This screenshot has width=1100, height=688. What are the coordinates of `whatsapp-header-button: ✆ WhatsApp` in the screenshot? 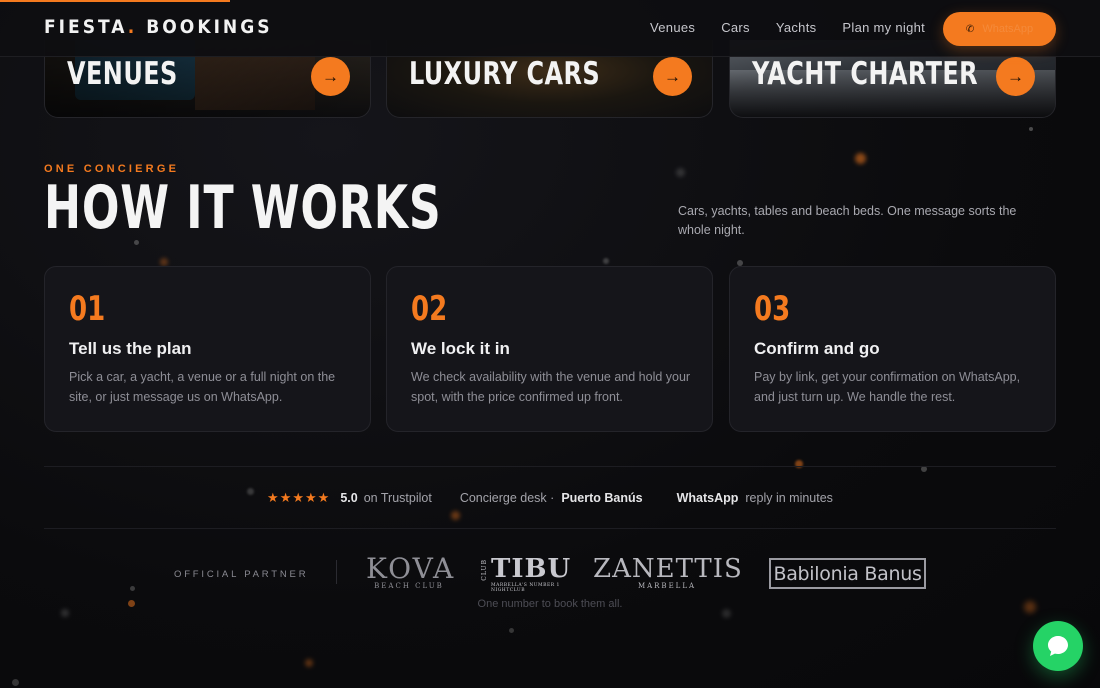 It's located at (999, 29).